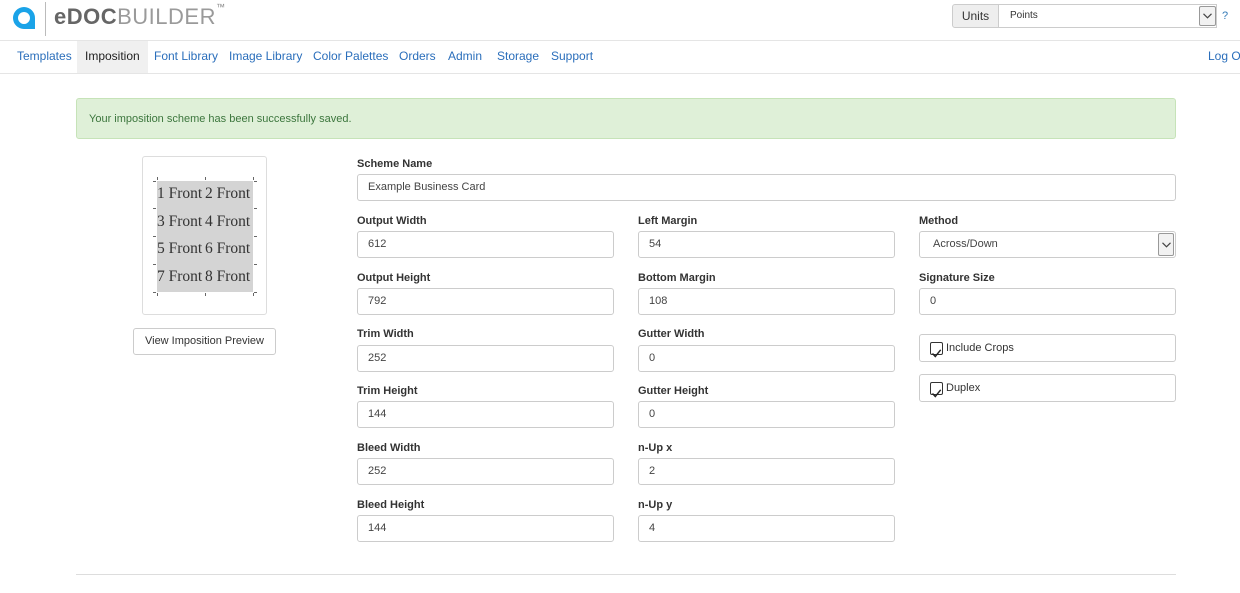  Describe the element at coordinates (766, 471) in the screenshot. I see `n-up-x-input: 2` at that location.